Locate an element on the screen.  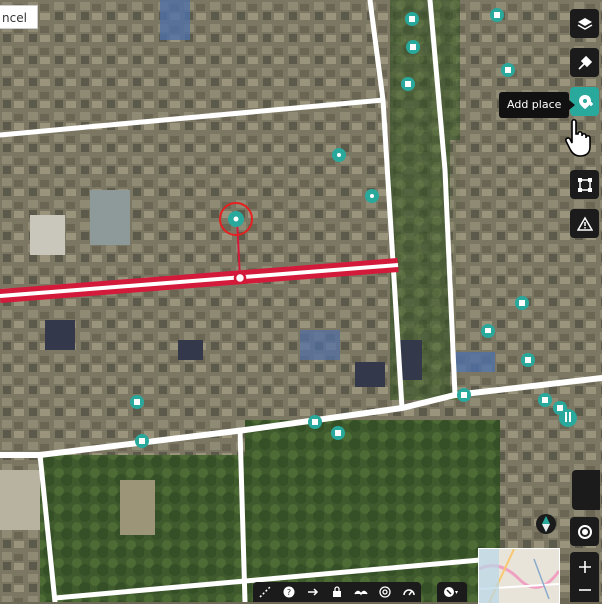
walkthrough-button is located at coordinates (452, 592).